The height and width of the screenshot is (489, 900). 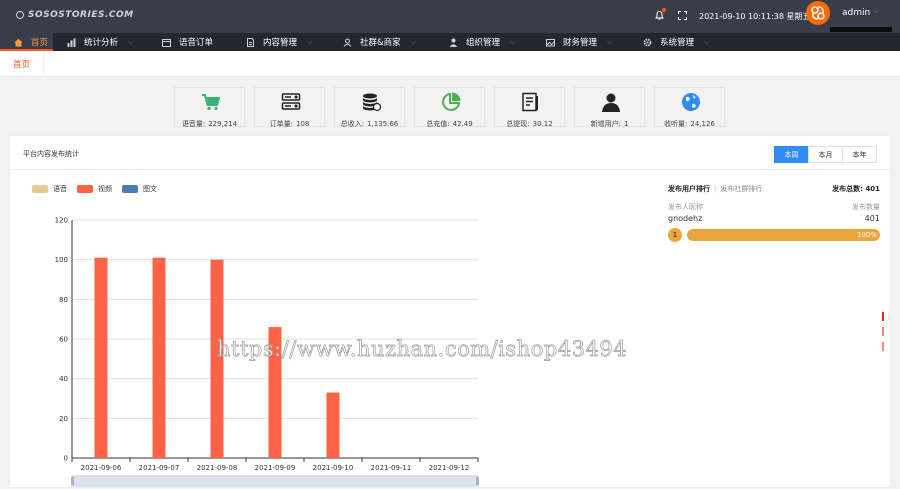 I want to click on avatar, so click(x=818, y=13).